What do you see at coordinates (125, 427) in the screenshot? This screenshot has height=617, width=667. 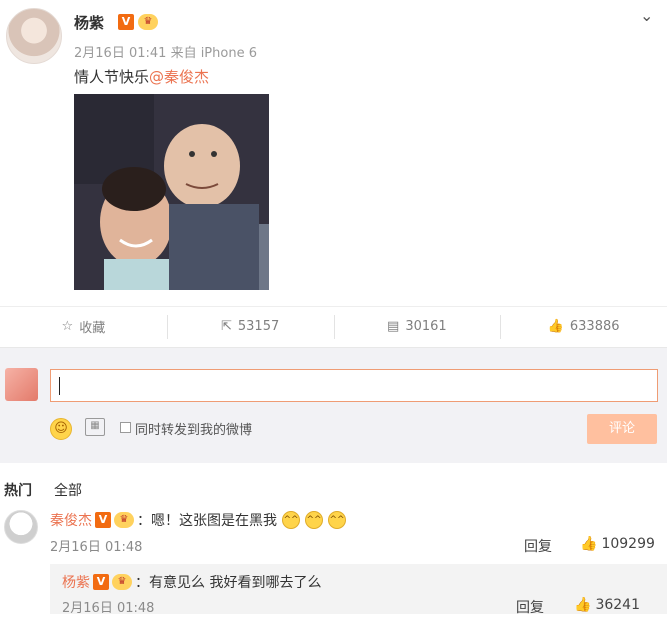 I see `repost-checkbox` at bounding box center [125, 427].